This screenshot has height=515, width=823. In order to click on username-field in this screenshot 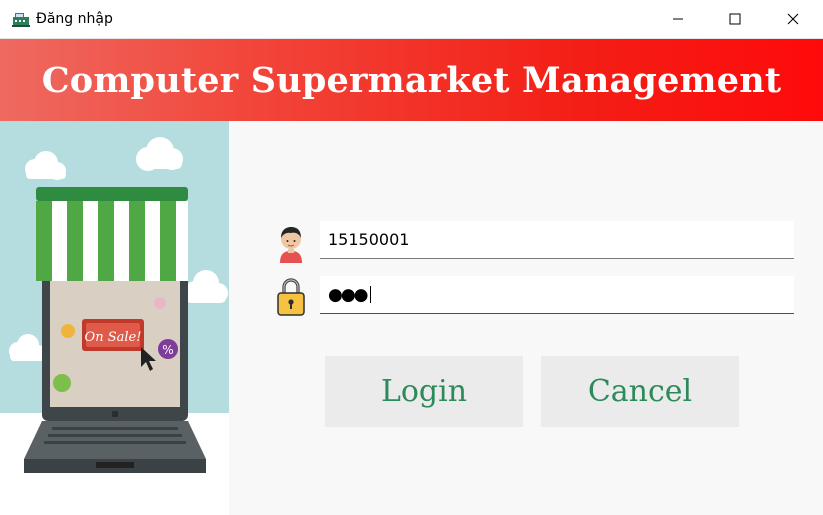, I will do `click(557, 240)`.